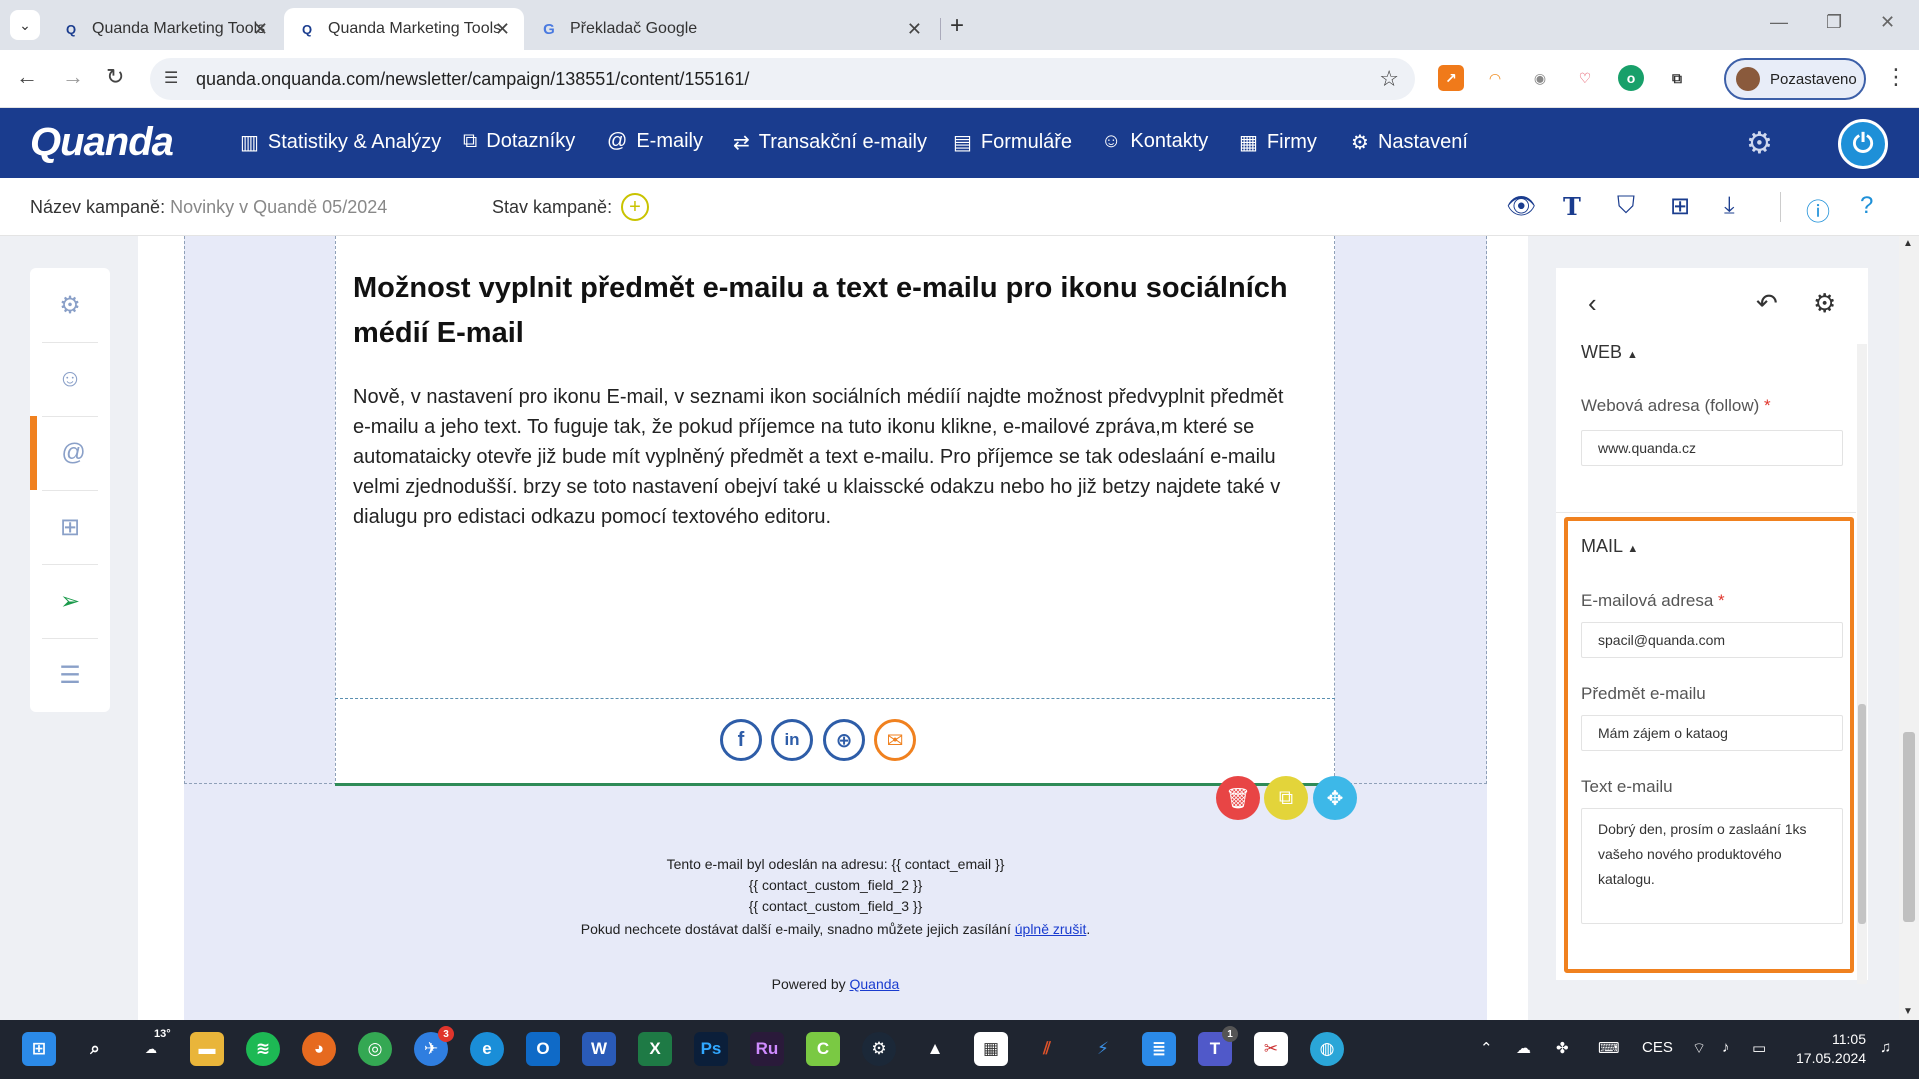 The height and width of the screenshot is (1079, 1919). What do you see at coordinates (115, 77) in the screenshot?
I see `reload-icon: ↻` at bounding box center [115, 77].